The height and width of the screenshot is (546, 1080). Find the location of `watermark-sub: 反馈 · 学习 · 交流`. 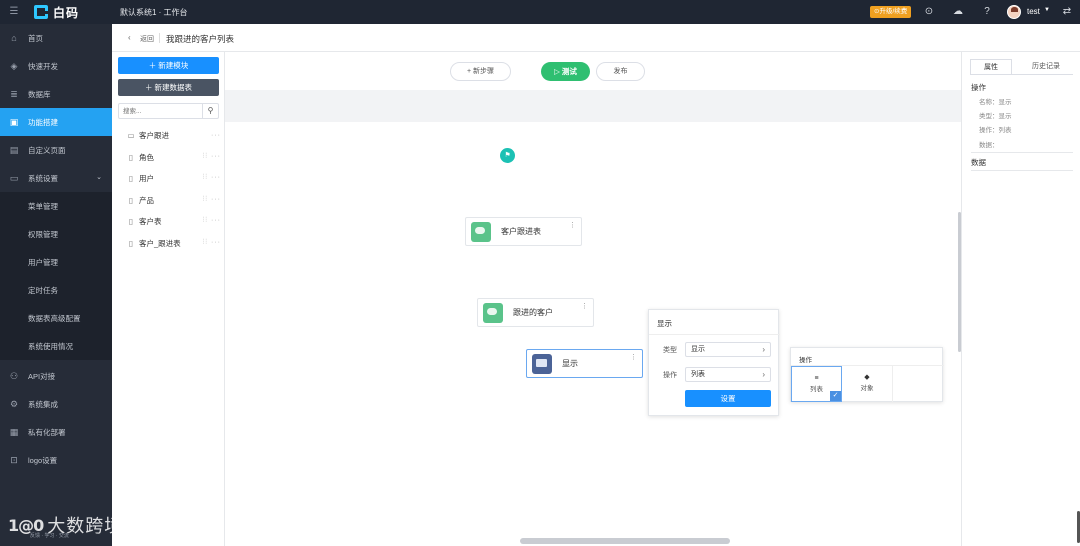

watermark-sub: 反馈 · 学习 · 交流 is located at coordinates (49, 536).